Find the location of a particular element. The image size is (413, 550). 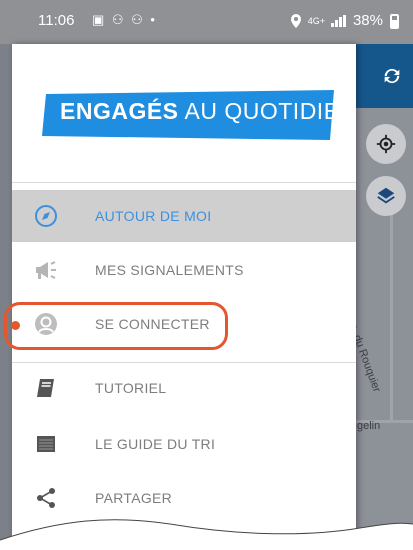

status-time: 11:06 is located at coordinates (56, 20).